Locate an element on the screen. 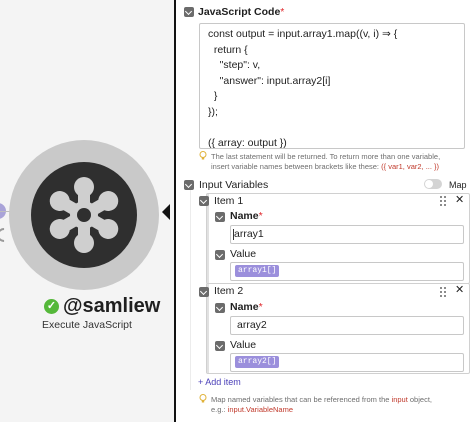 This screenshot has width=474, height=422. item-1-remove-icon: ✕ is located at coordinates (459, 199).